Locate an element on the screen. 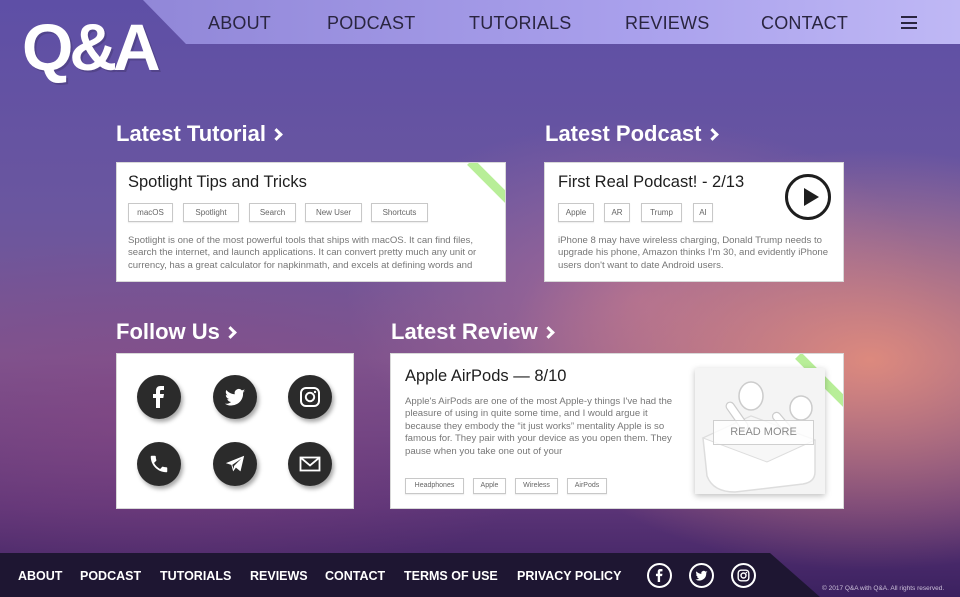 Image resolution: width=960 pixels, height=597 pixels. tag-search: Search is located at coordinates (272, 212).